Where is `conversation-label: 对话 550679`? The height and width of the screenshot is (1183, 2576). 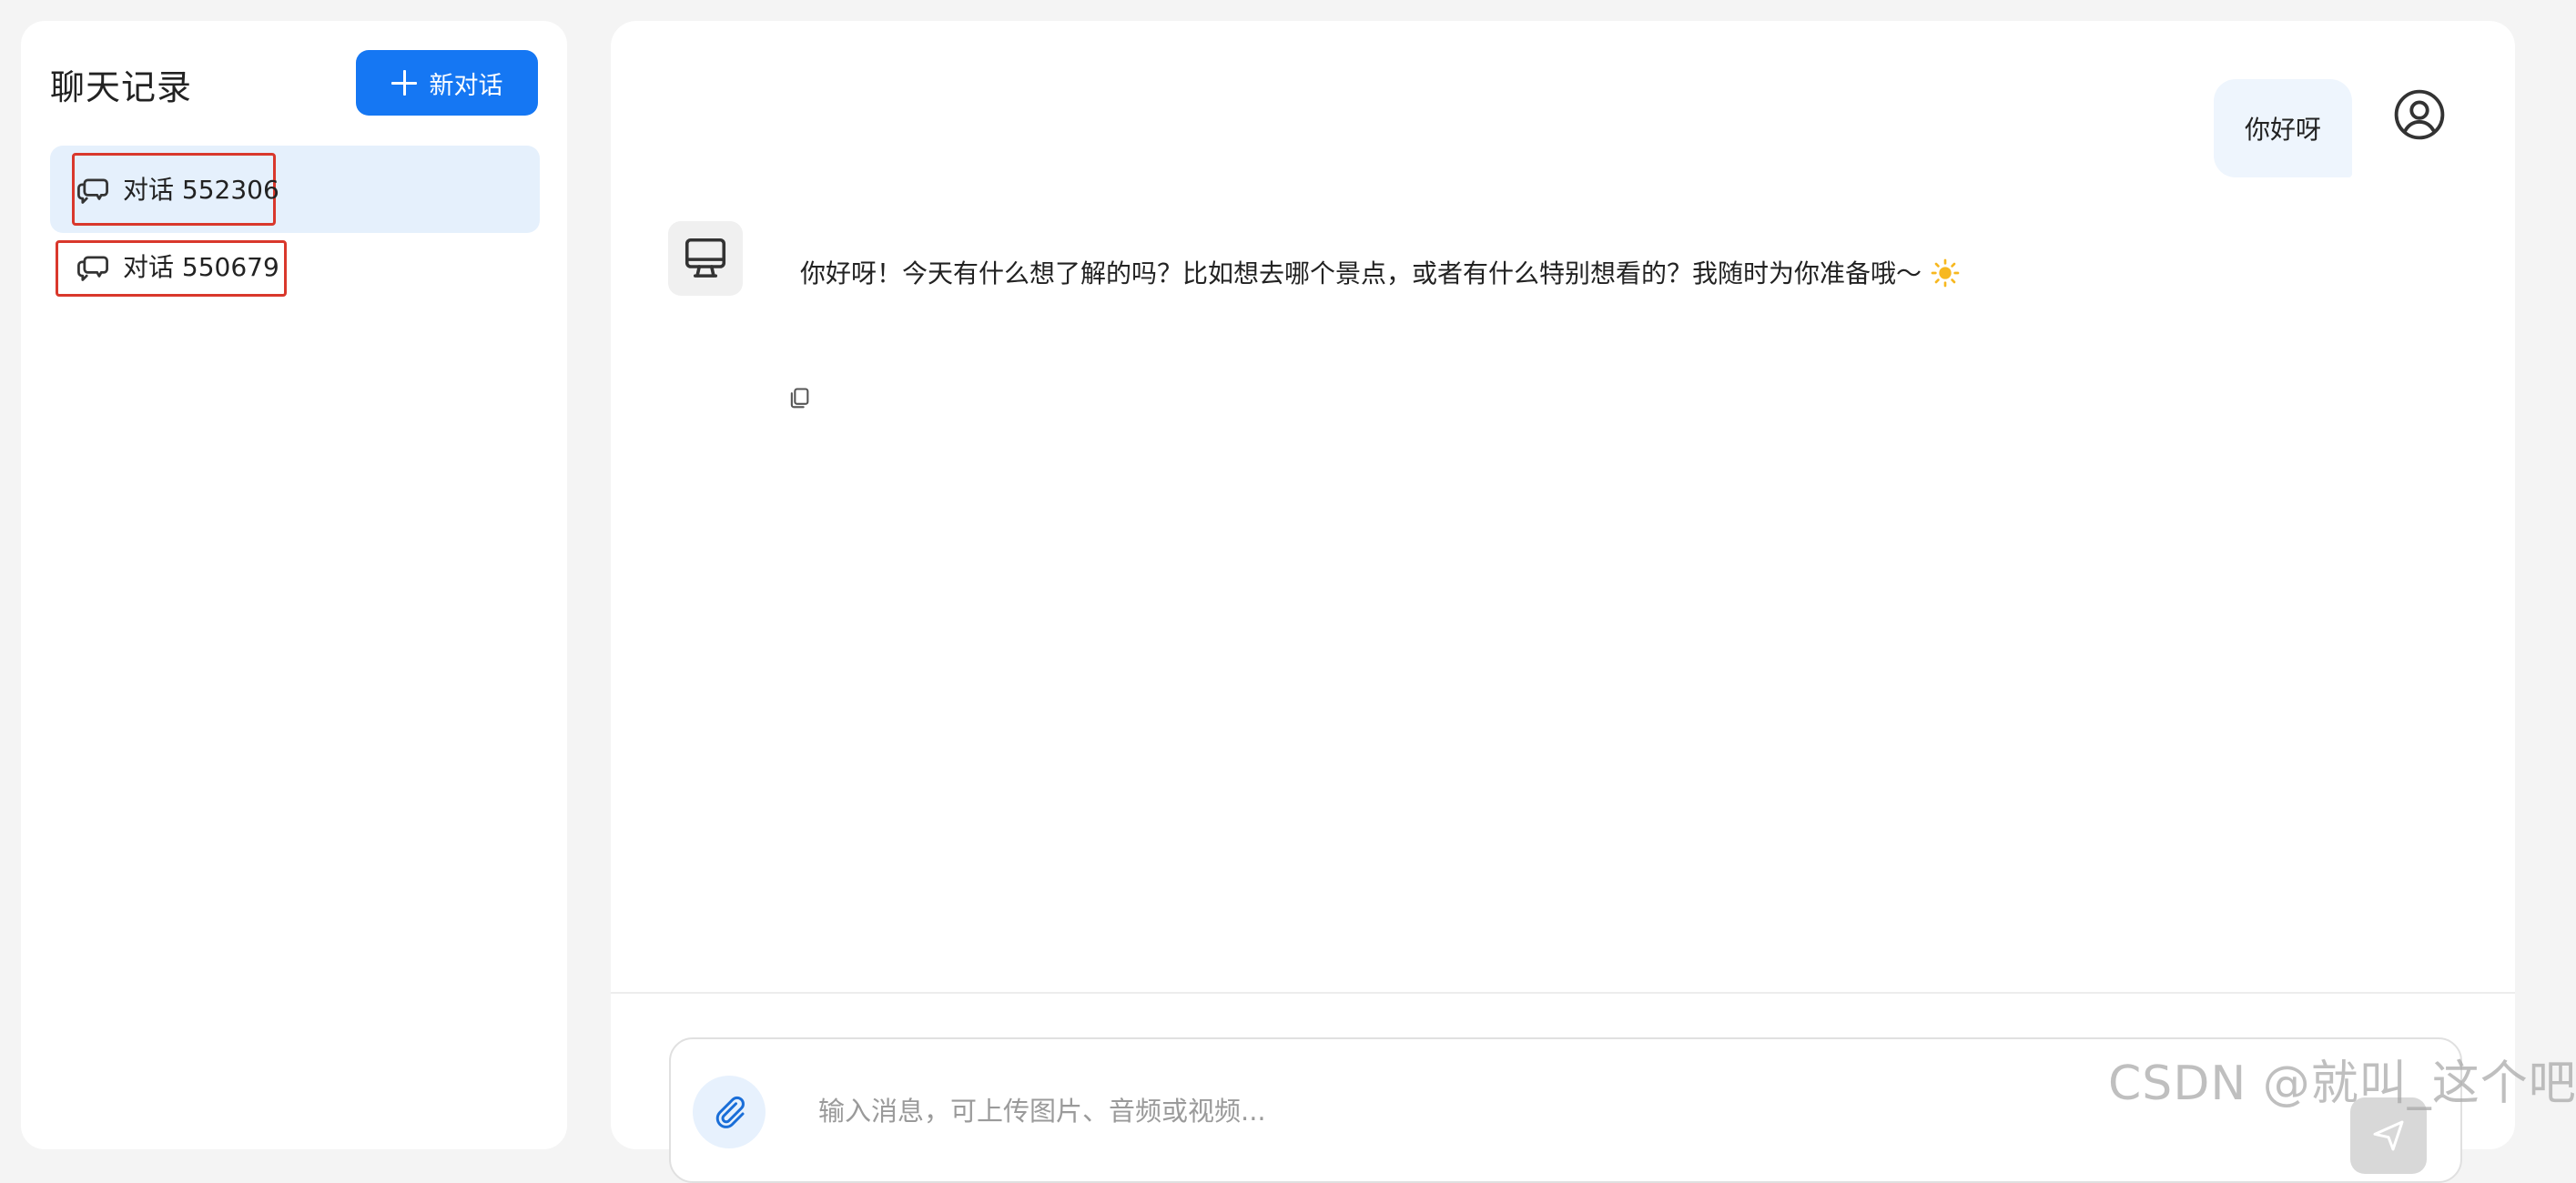
conversation-label: 对话 550679 is located at coordinates (201, 267).